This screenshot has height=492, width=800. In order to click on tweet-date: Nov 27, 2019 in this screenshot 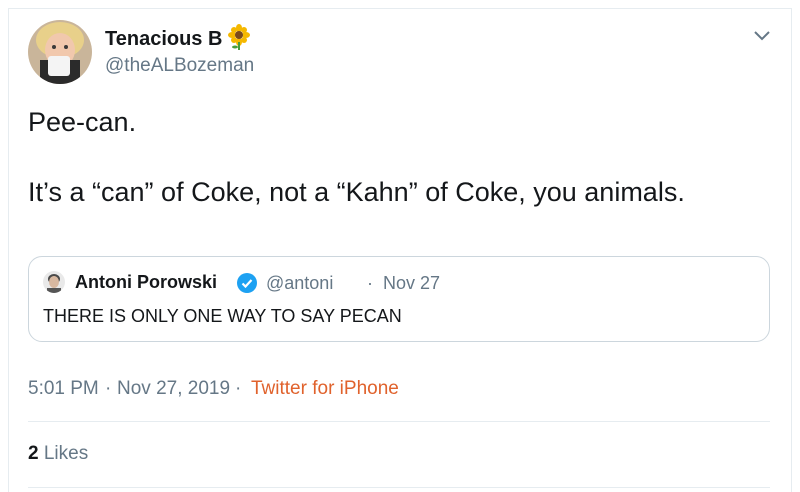, I will do `click(173, 389)`.